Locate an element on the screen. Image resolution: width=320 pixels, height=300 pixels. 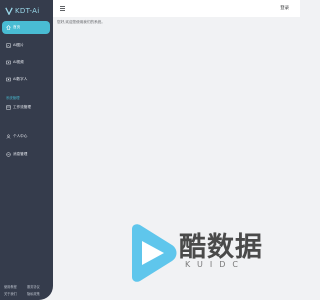
watermark-logo-icon is located at coordinates (154, 253).